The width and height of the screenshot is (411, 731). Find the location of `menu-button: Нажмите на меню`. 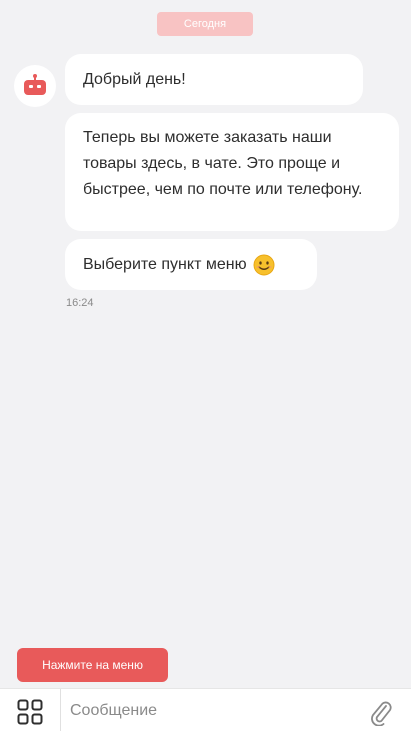

menu-button: Нажмите на меню is located at coordinates (92, 665).